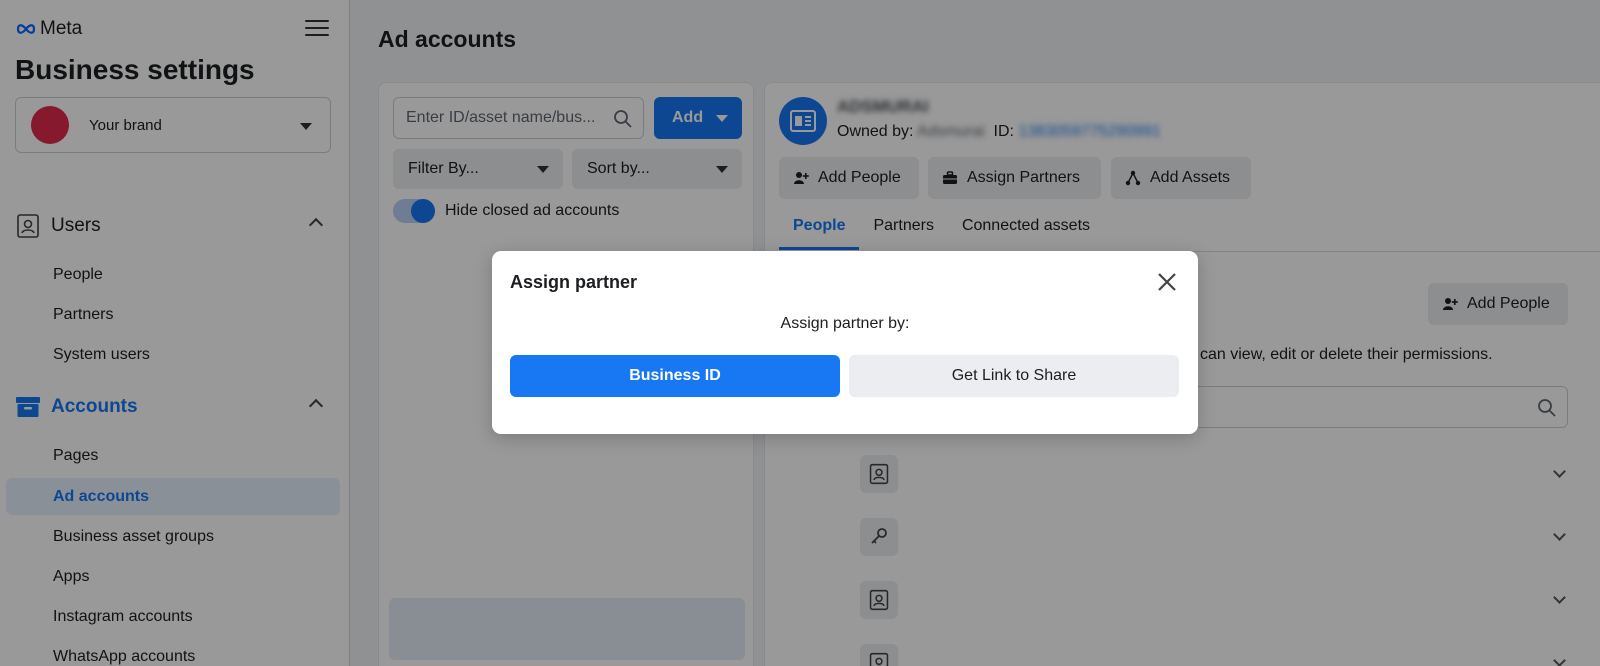  I want to click on close-icon, so click(1167, 282).